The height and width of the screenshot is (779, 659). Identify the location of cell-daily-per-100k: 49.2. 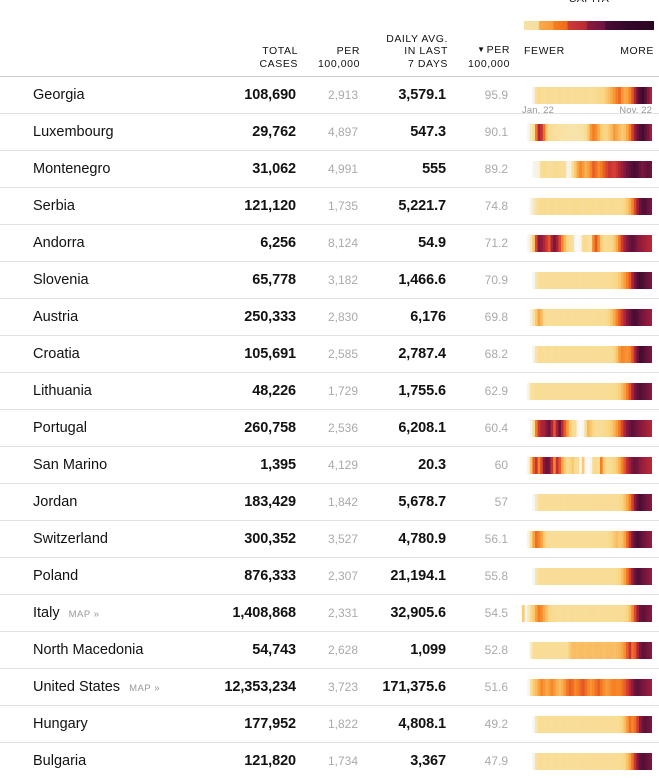
(496, 724).